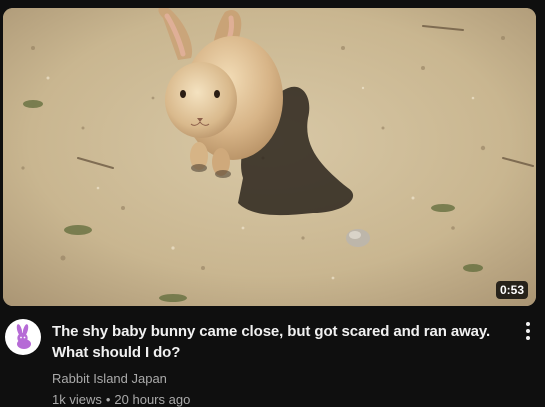 Image resolution: width=545 pixels, height=407 pixels. I want to click on upload-age: 20 hours ago, so click(152, 399).